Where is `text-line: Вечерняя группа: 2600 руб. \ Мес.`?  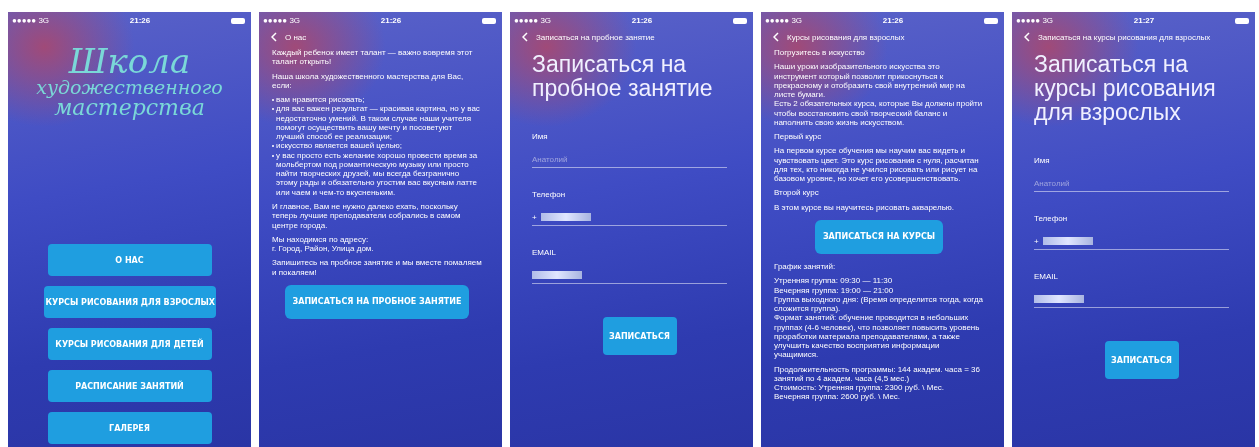 text-line: Вечерняя группа: 2600 руб. \ Мес. is located at coordinates (838, 397).